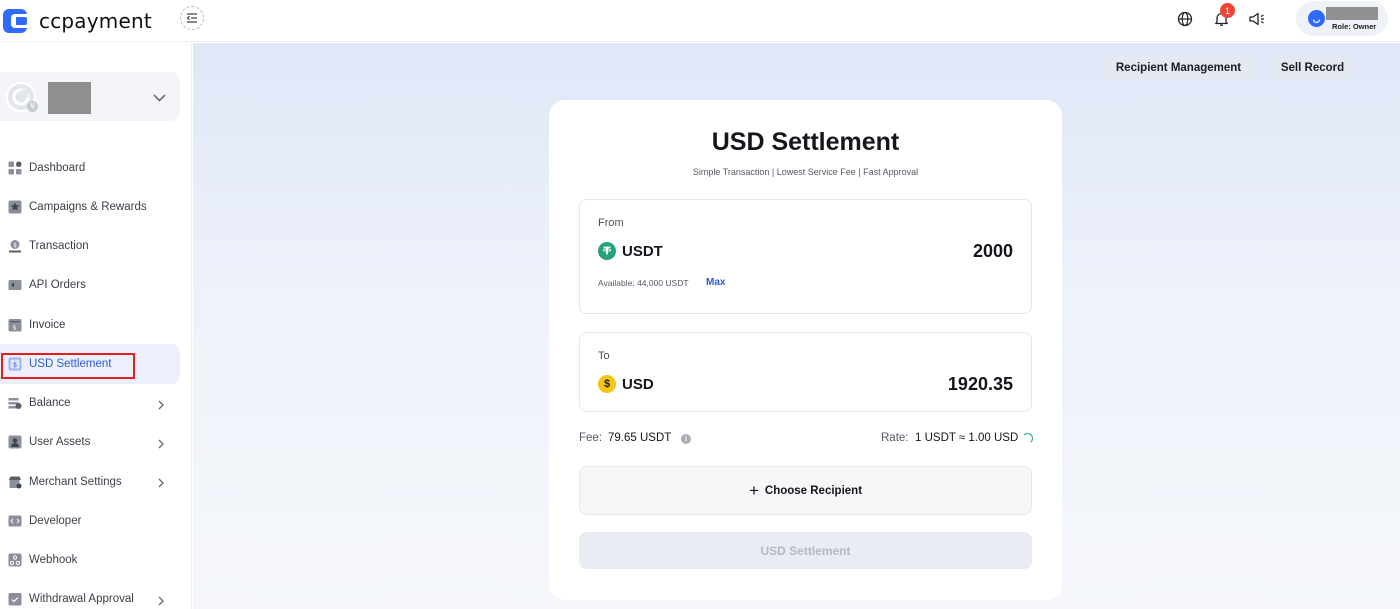  What do you see at coordinates (53, 560) in the screenshot?
I see `sidebar-item-label: Webhook` at bounding box center [53, 560].